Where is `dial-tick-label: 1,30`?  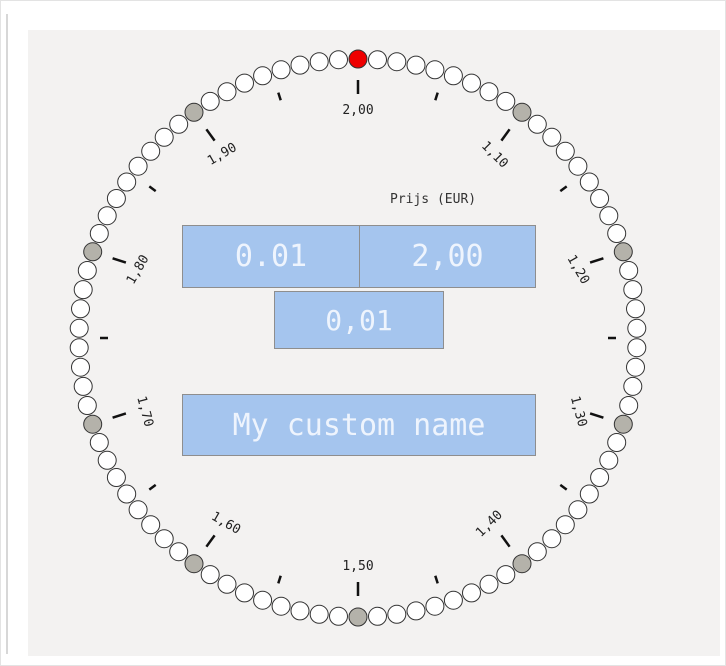
dial-tick-label: 1,30 is located at coordinates (578, 412).